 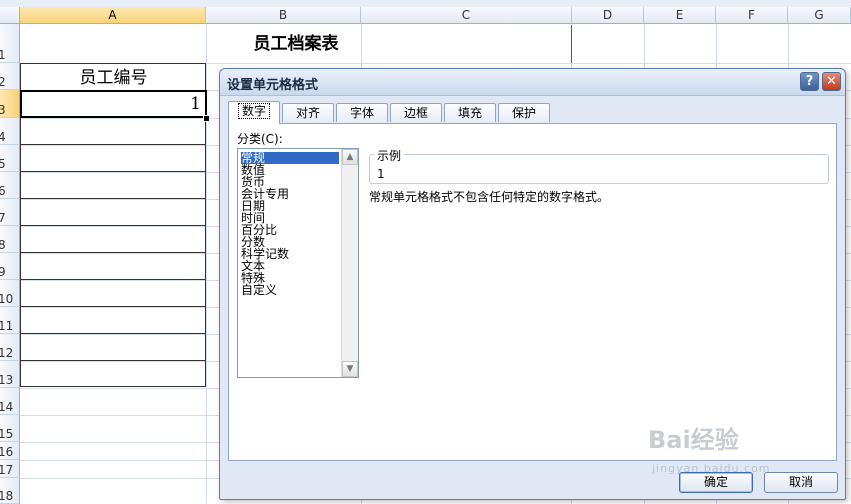 I want to click on column-header-e: E, so click(x=680, y=15).